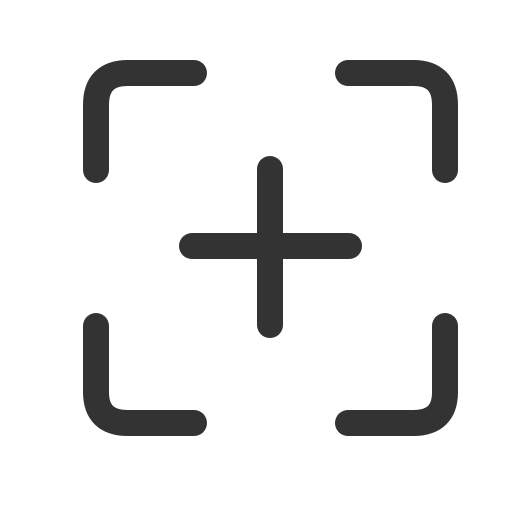 The height and width of the screenshot is (512, 513). What do you see at coordinates (145, 121) in the screenshot?
I see `corner-top-left-icon` at bounding box center [145, 121].